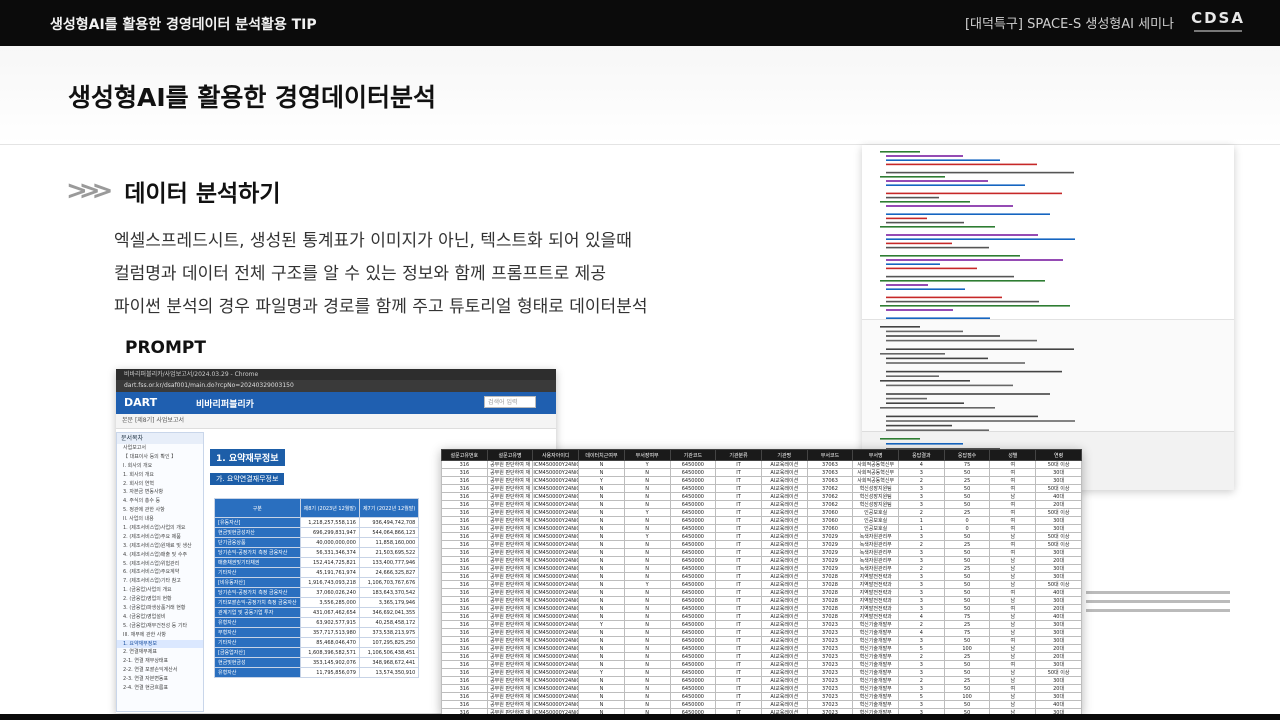  Describe the element at coordinates (921, 568) in the screenshot. I see `table-cell: 2` at that location.